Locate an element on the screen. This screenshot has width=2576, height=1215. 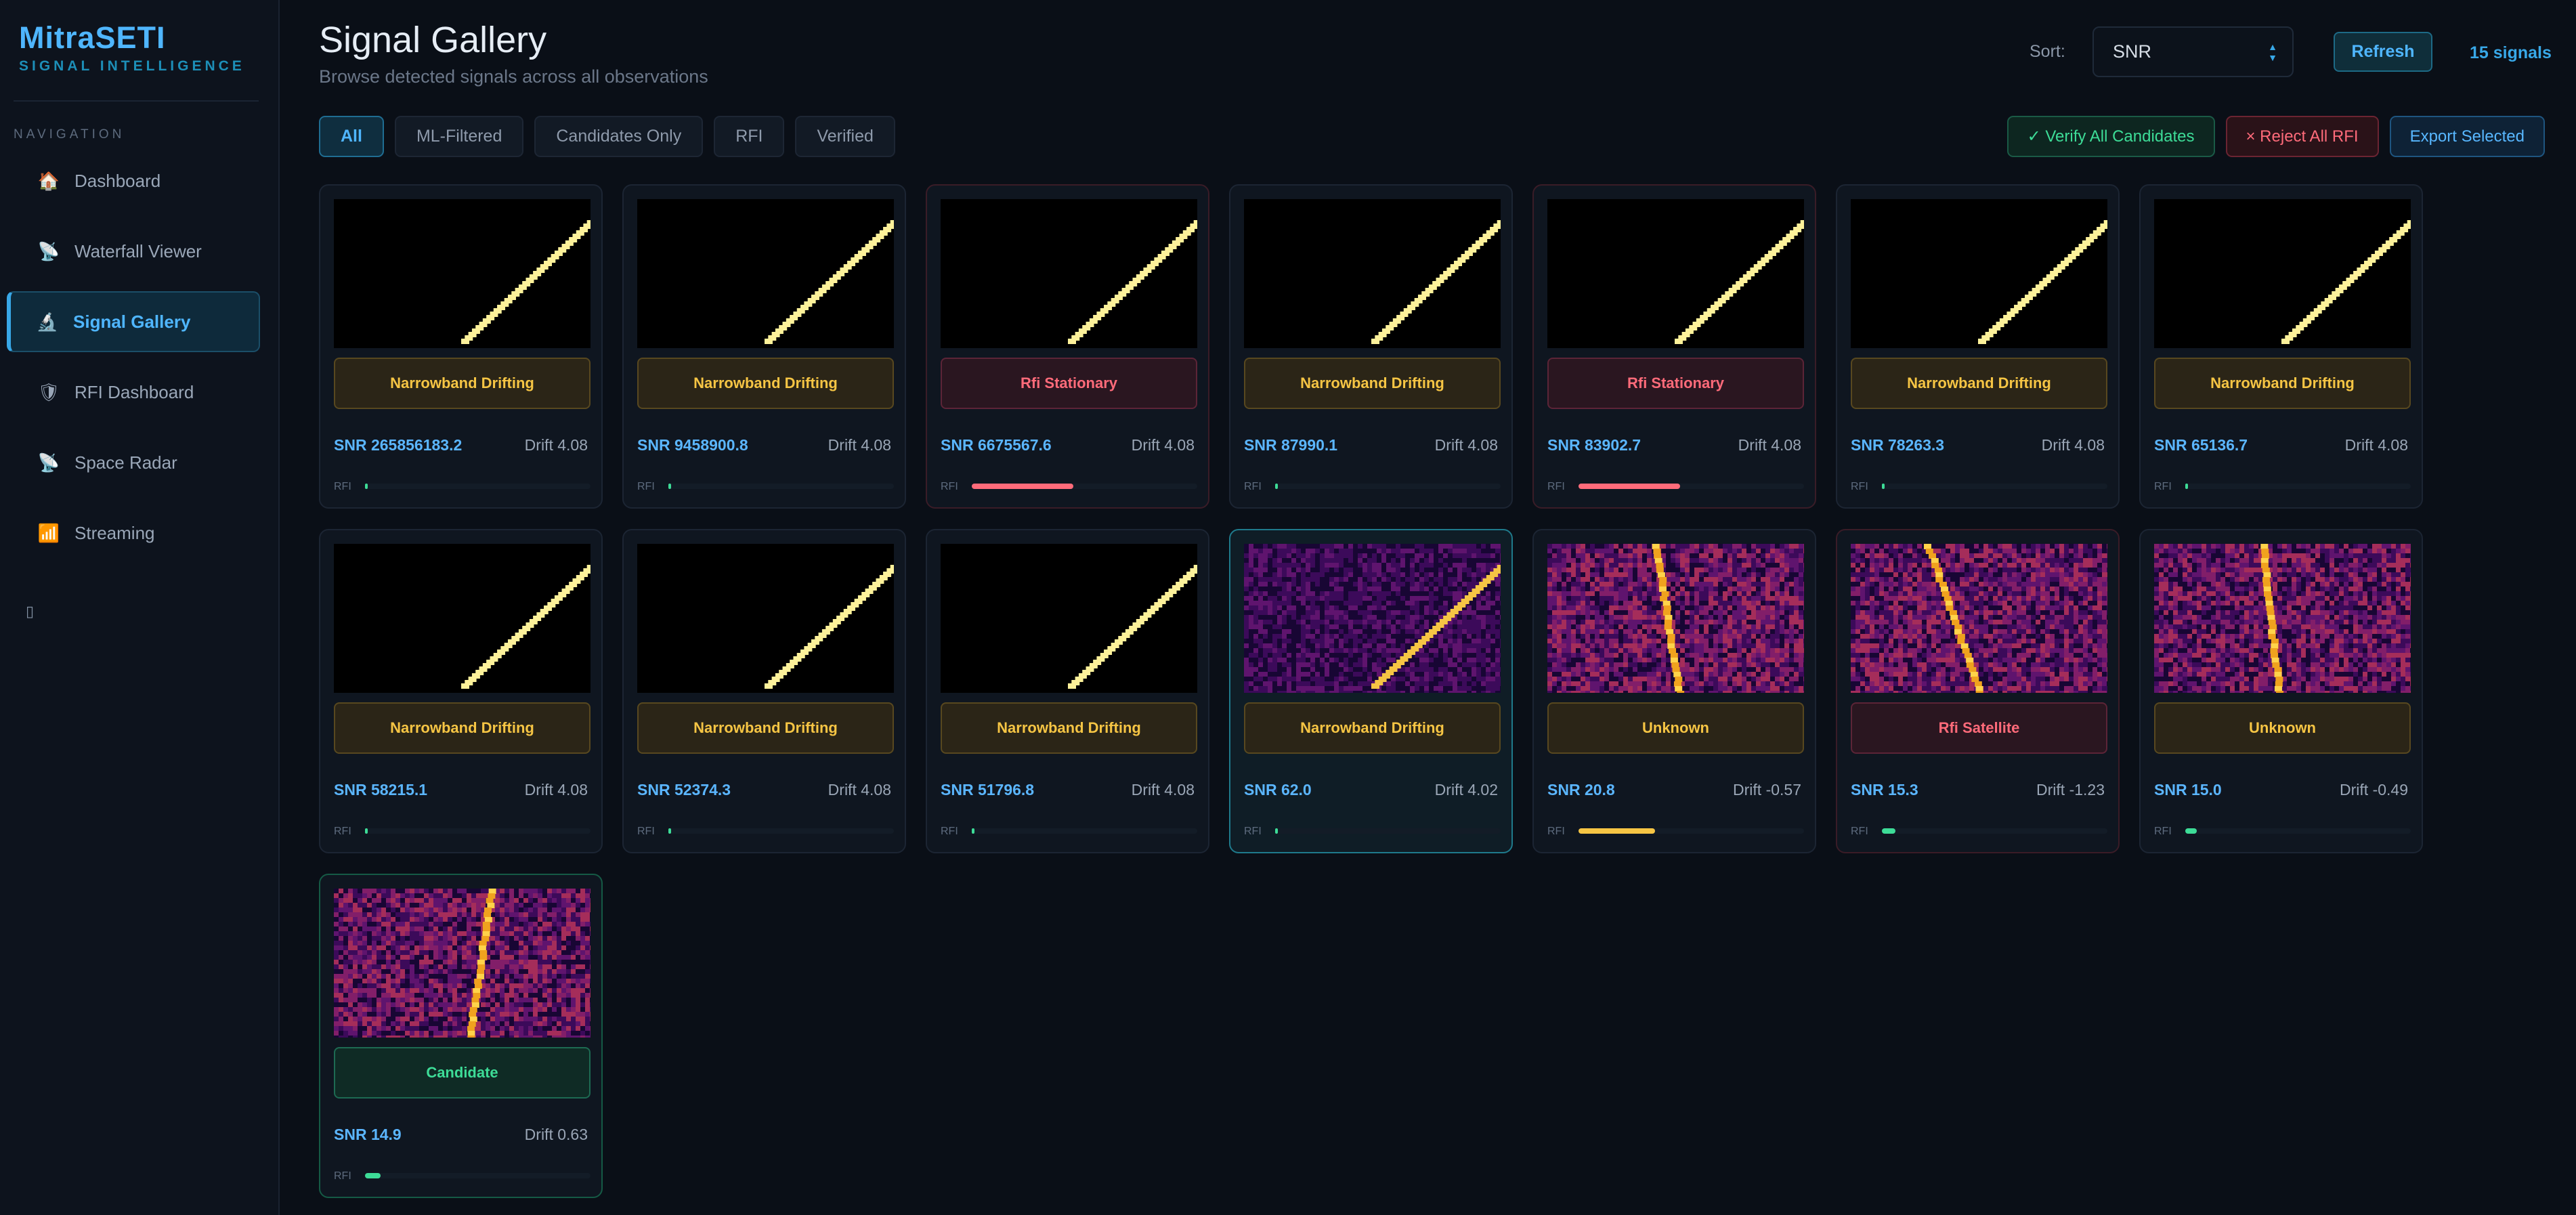
verify-all-candidates-button: ✓ Verify All Candidates is located at coordinates (2110, 136).